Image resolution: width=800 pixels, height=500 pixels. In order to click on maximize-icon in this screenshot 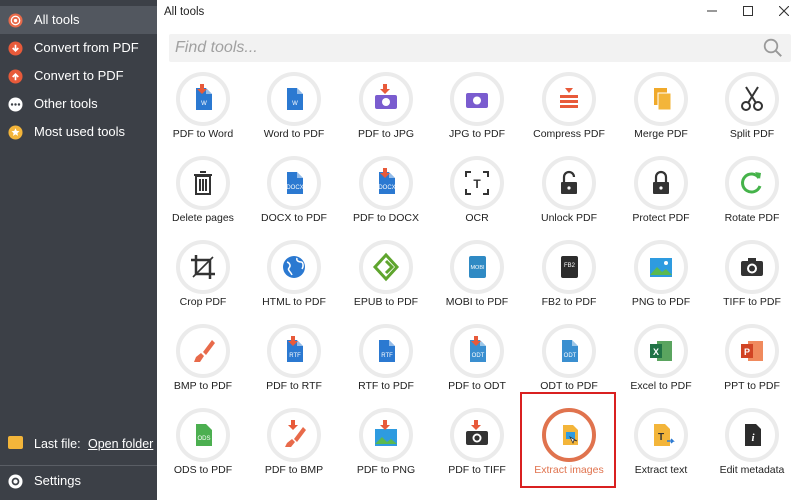, I will do `click(748, 11)`.